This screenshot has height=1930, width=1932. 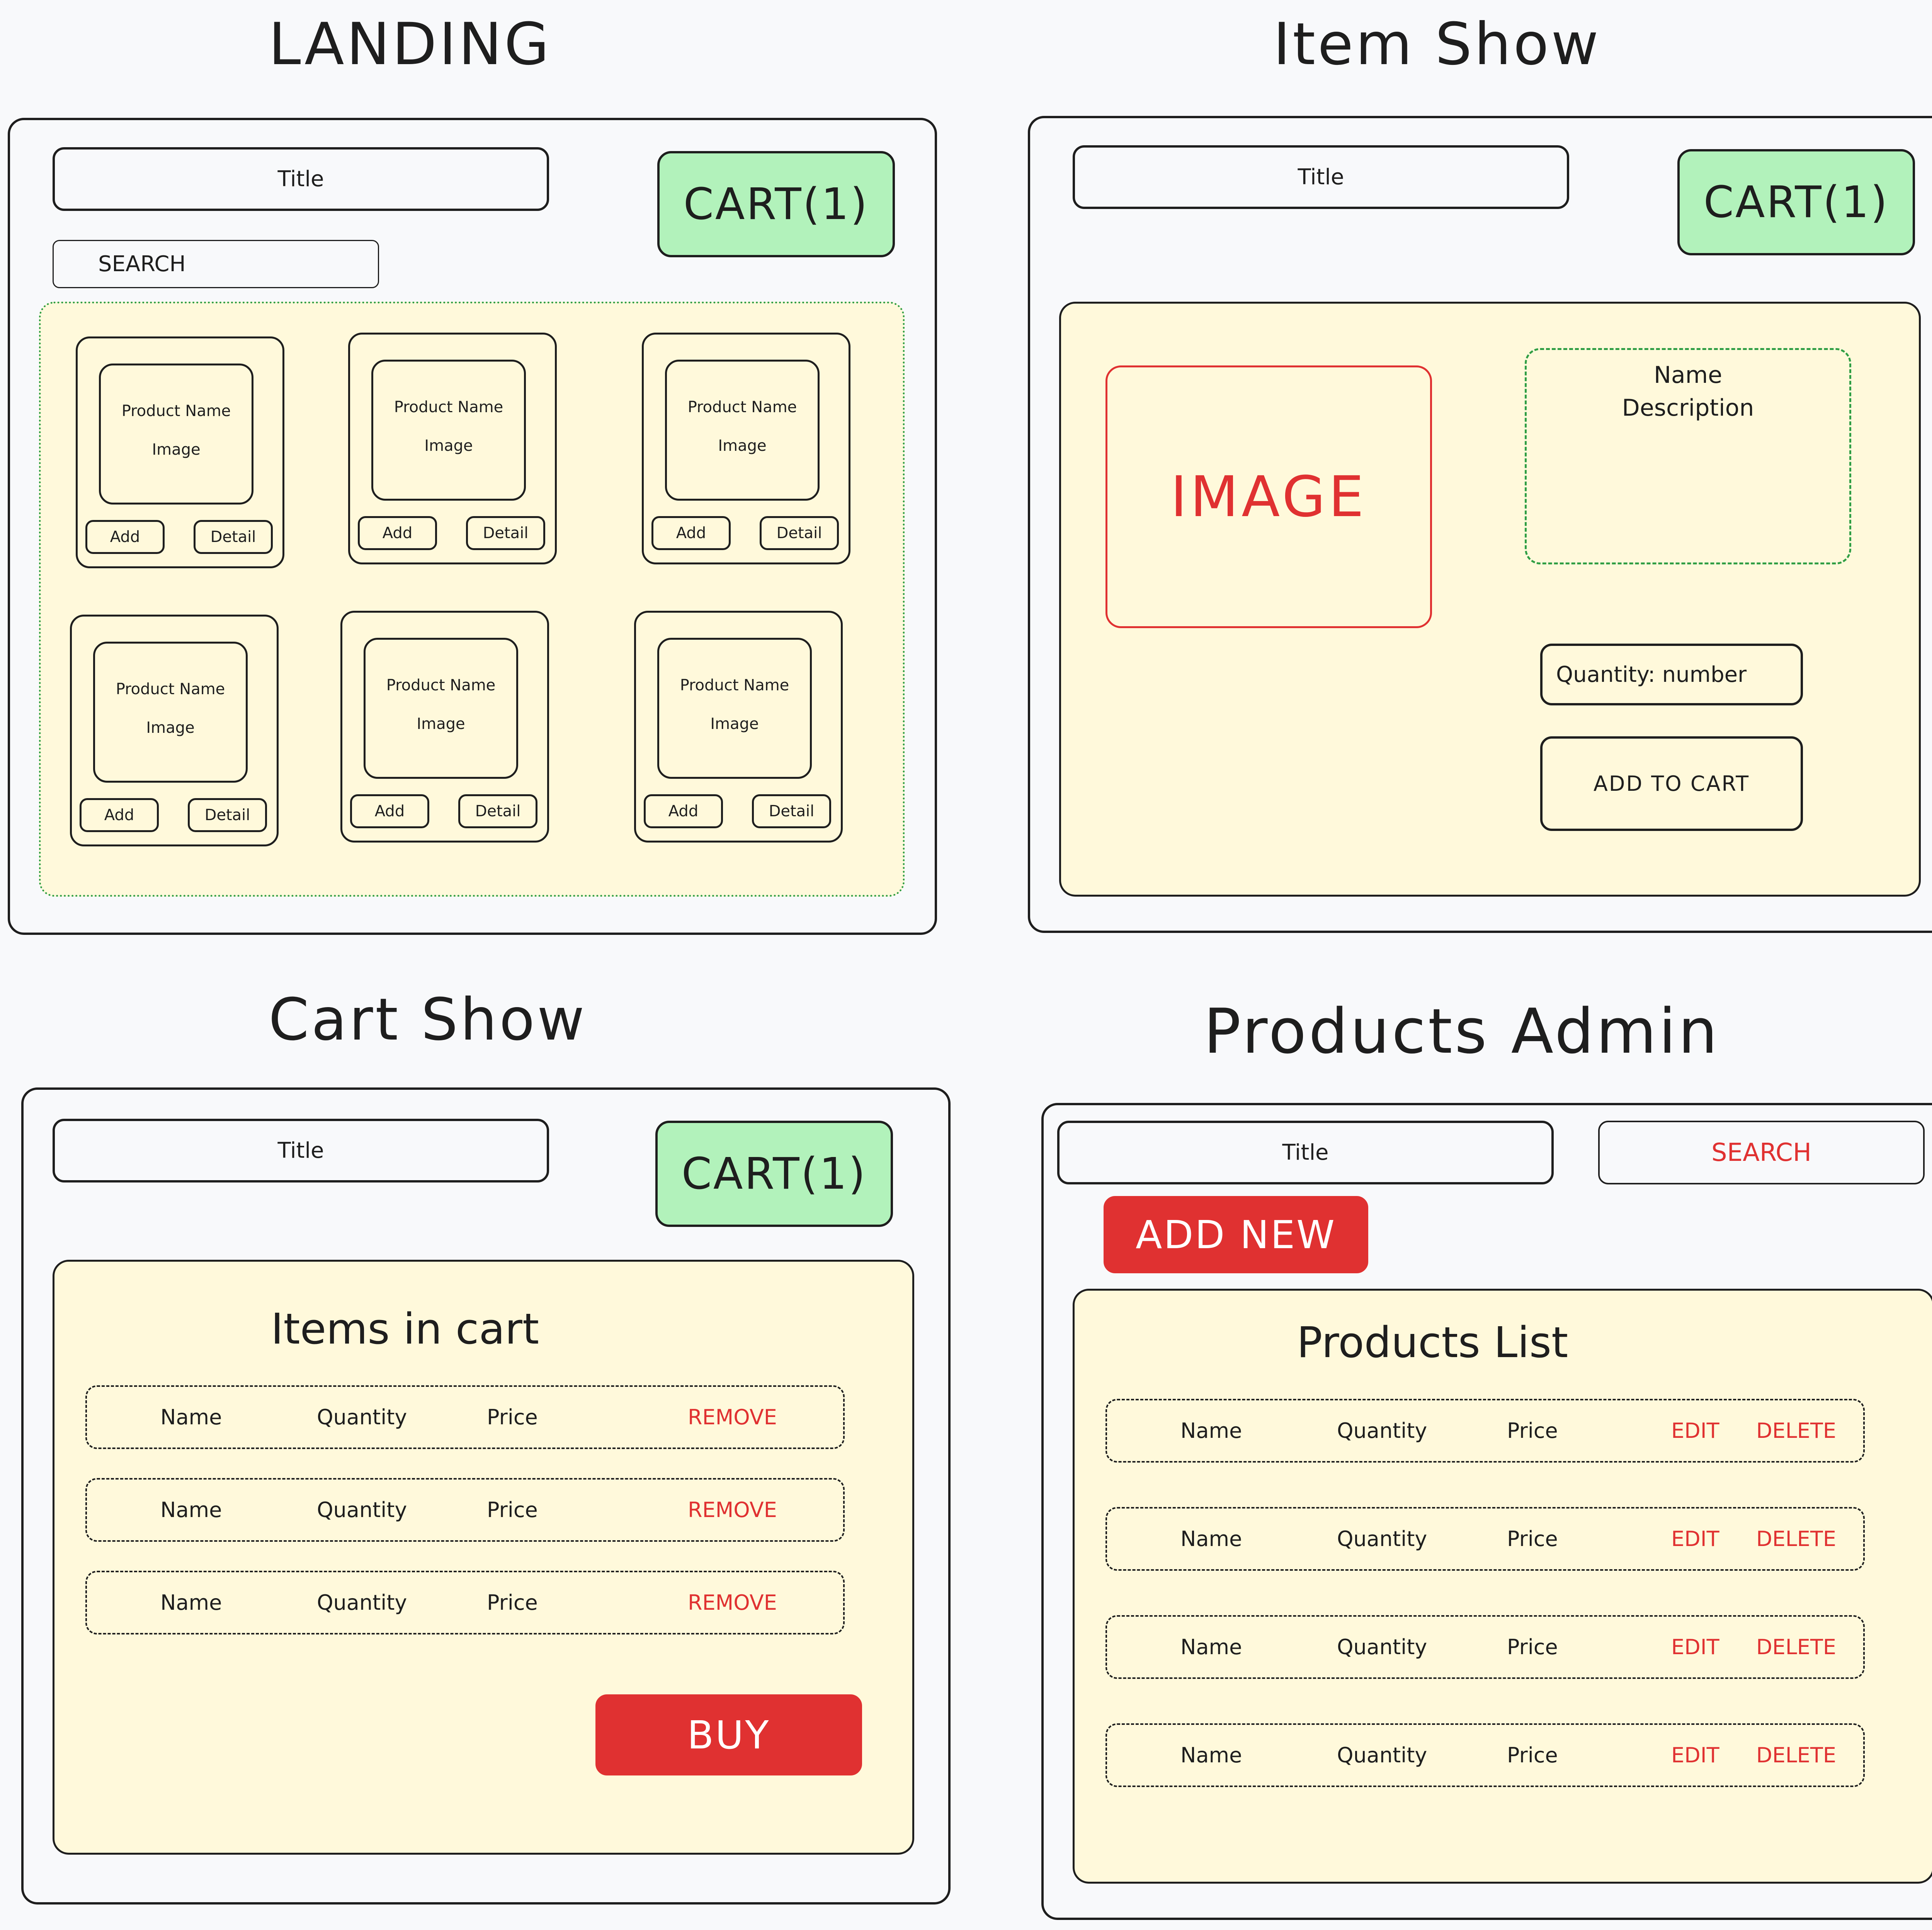 What do you see at coordinates (411, 44) in the screenshot?
I see `landing-heading: LANDING` at bounding box center [411, 44].